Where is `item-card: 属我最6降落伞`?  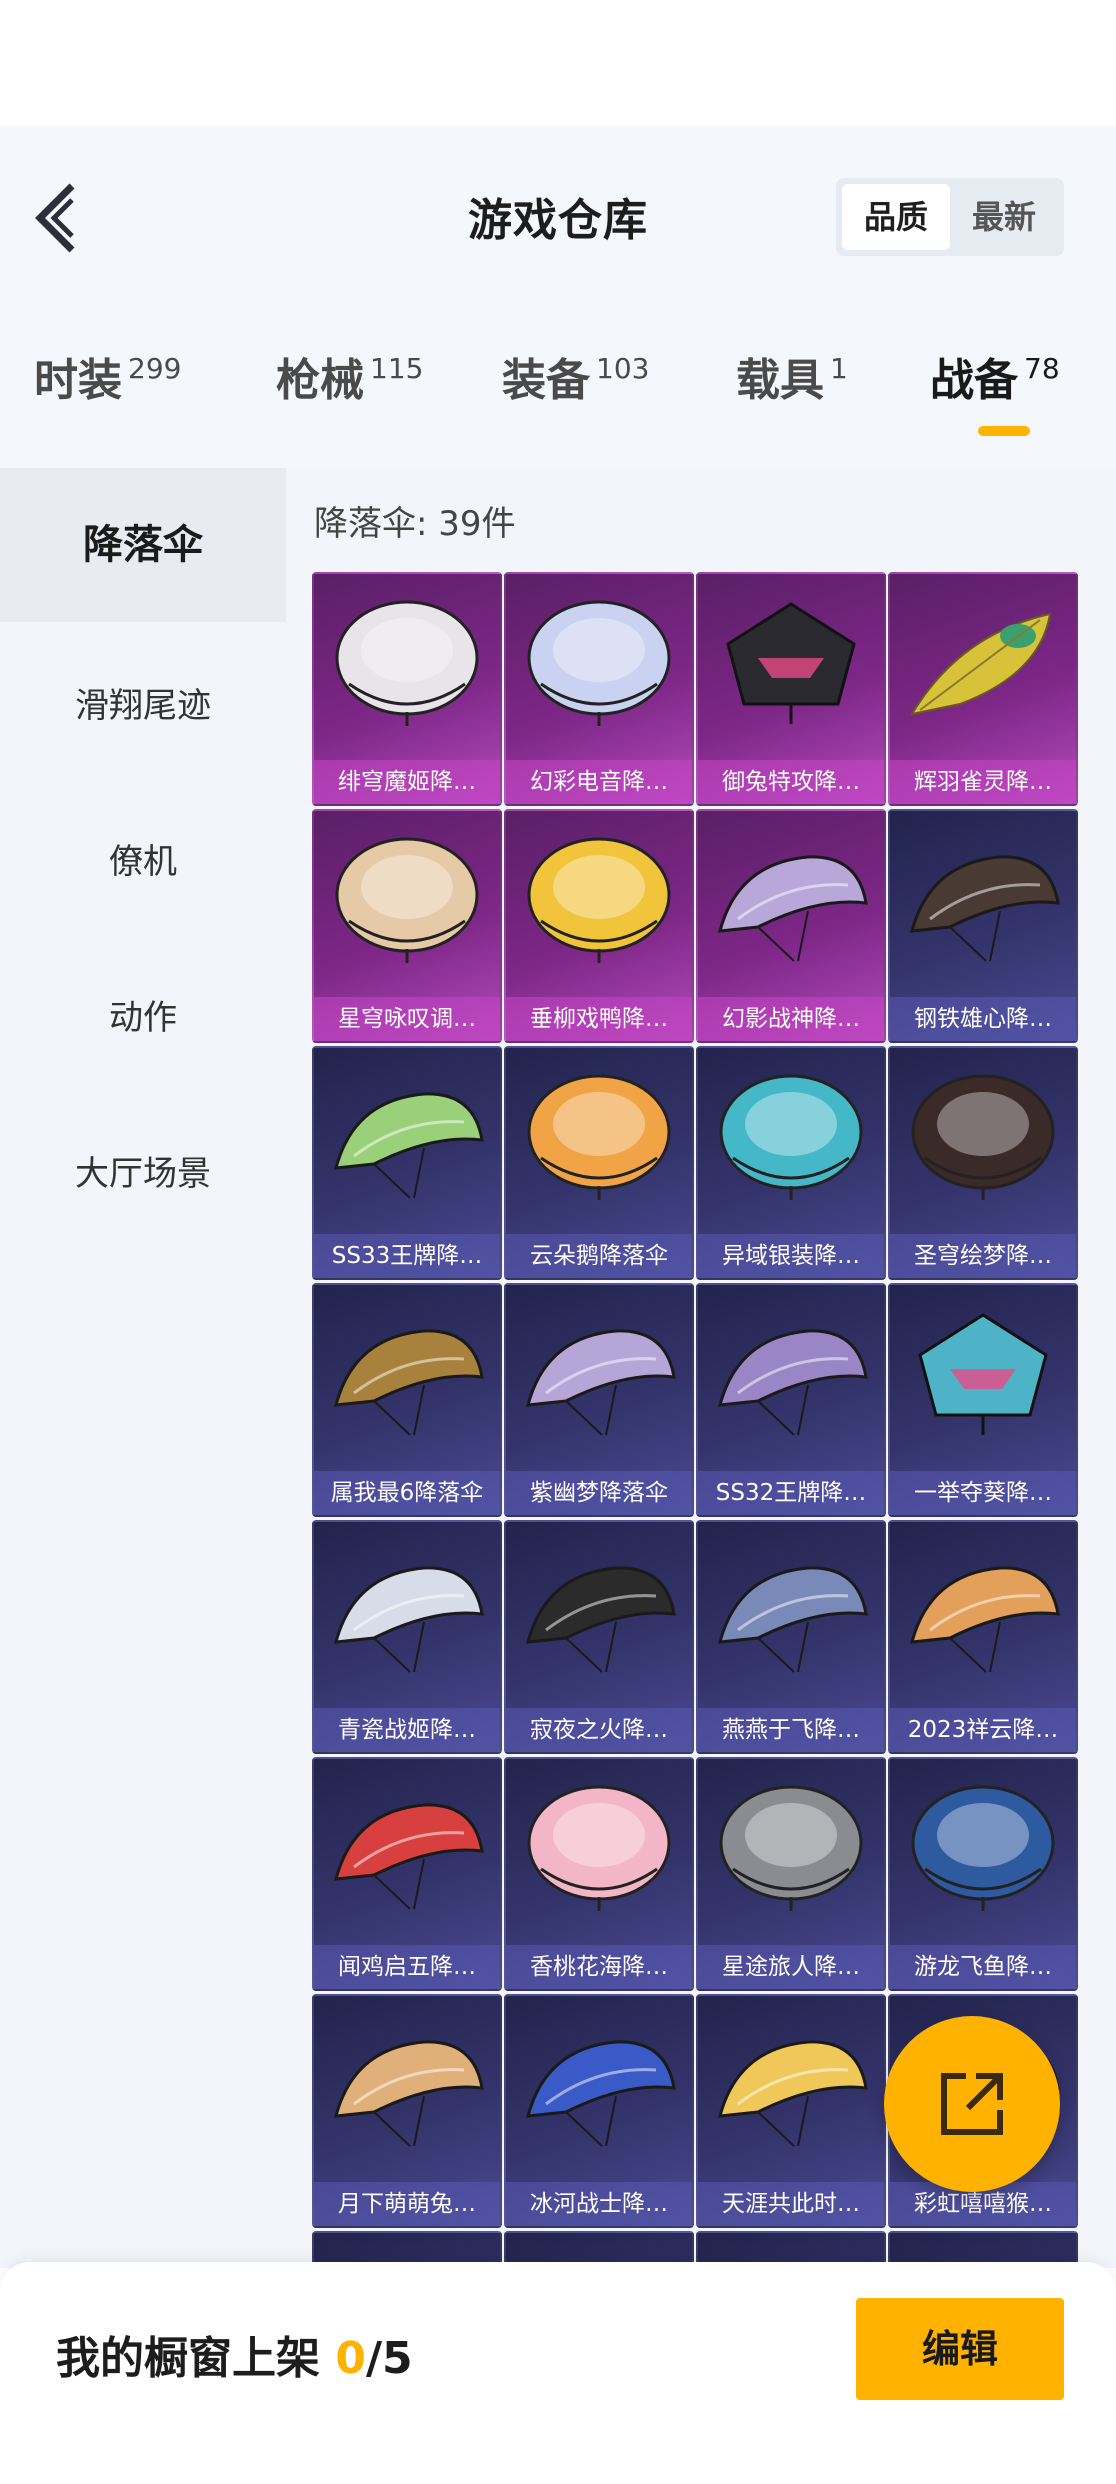 item-card: 属我最6降落伞 is located at coordinates (407, 1400).